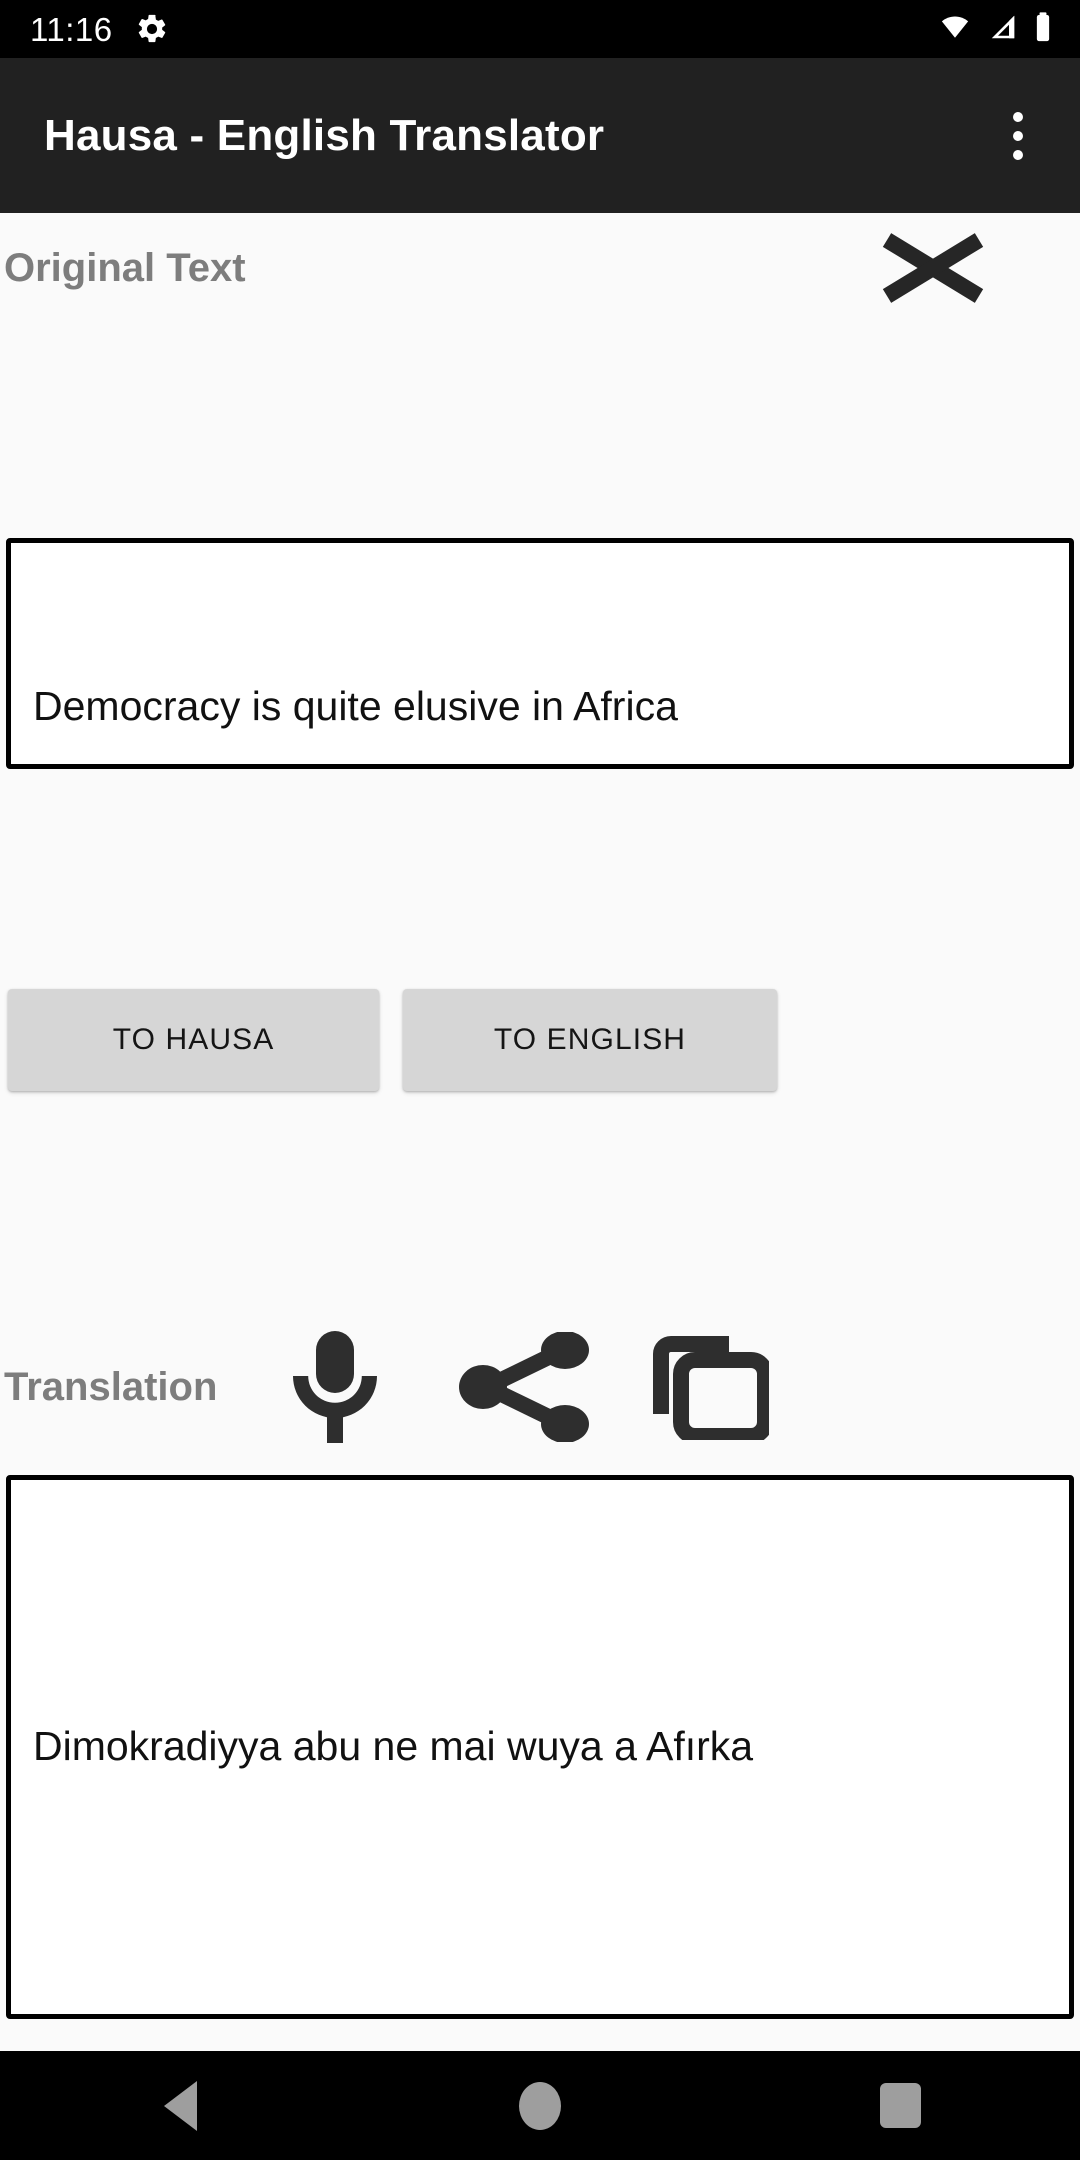  I want to click on copy-button, so click(709, 1387).